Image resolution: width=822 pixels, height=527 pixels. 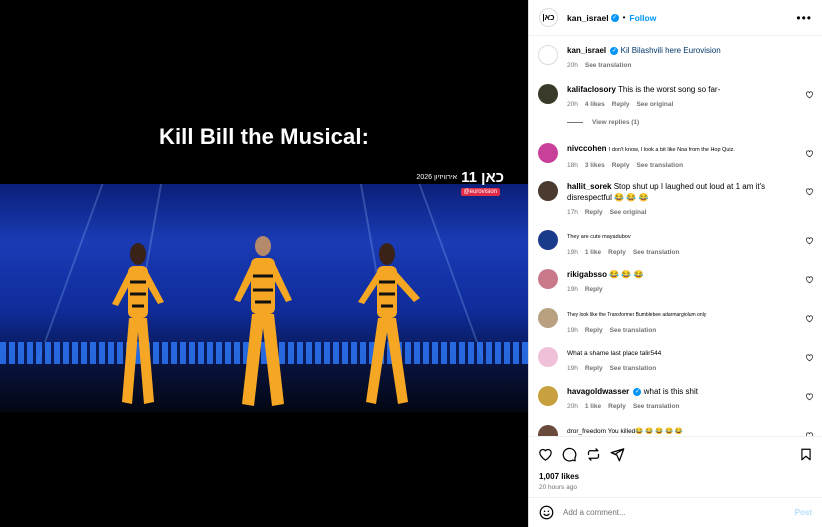 I want to click on eurovision-tag: @eurovision, so click(x=480, y=192).